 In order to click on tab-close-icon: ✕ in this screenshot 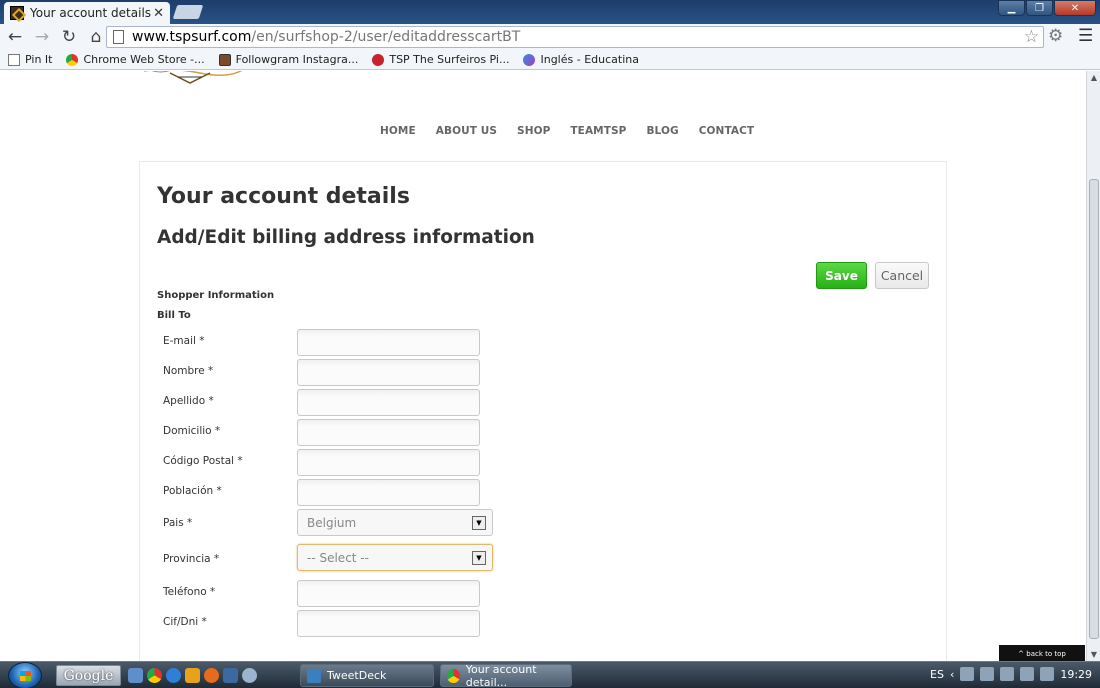, I will do `click(158, 13)`.